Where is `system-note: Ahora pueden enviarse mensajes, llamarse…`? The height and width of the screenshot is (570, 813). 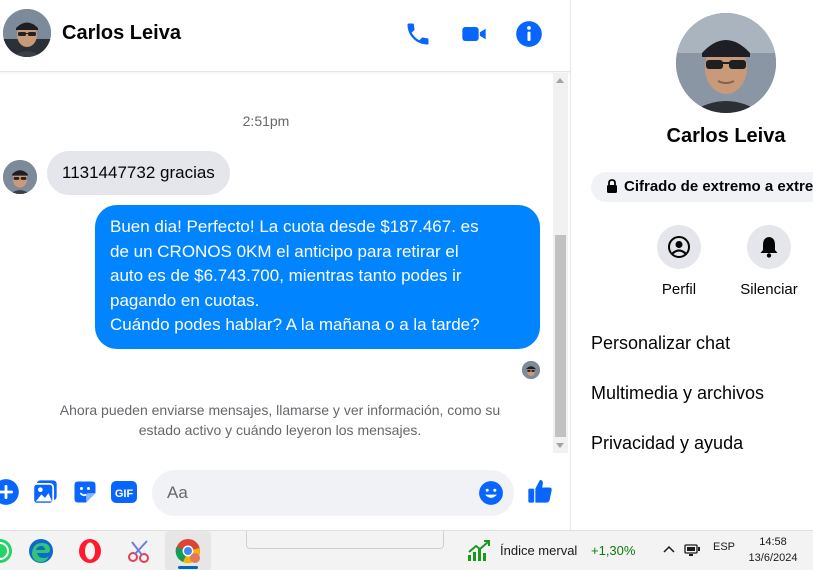
system-note: Ahora pueden enviarse mensajes, llamarse… is located at coordinates (280, 420).